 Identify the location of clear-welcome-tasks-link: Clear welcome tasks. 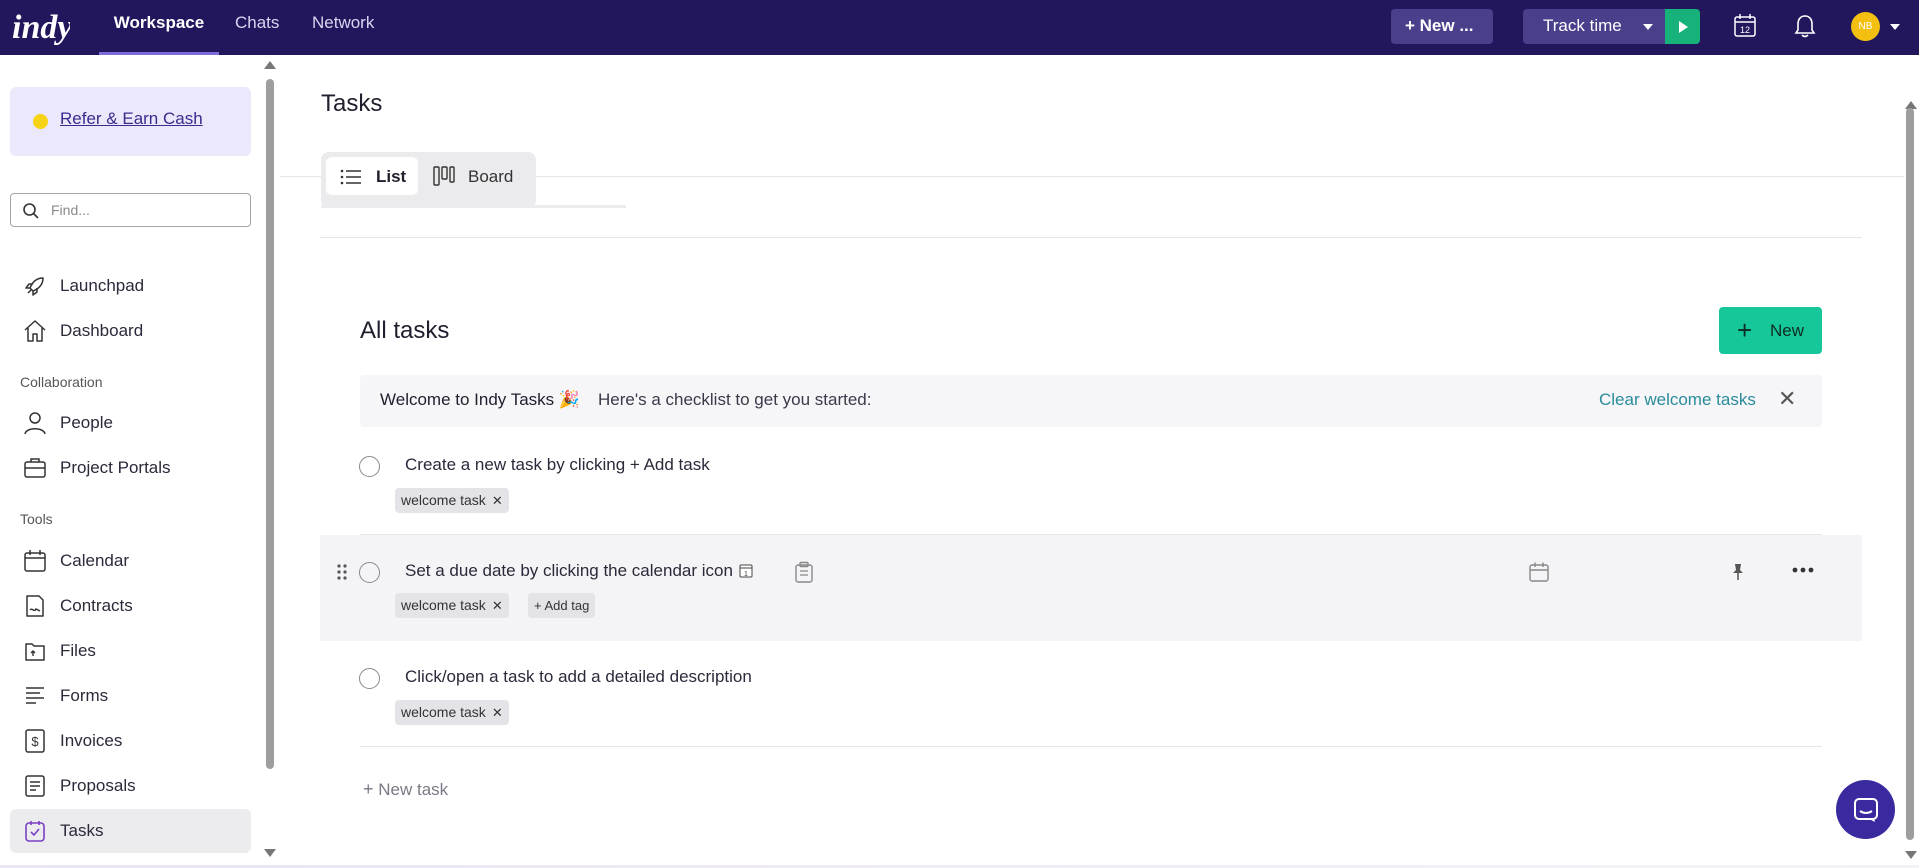
(1677, 400).